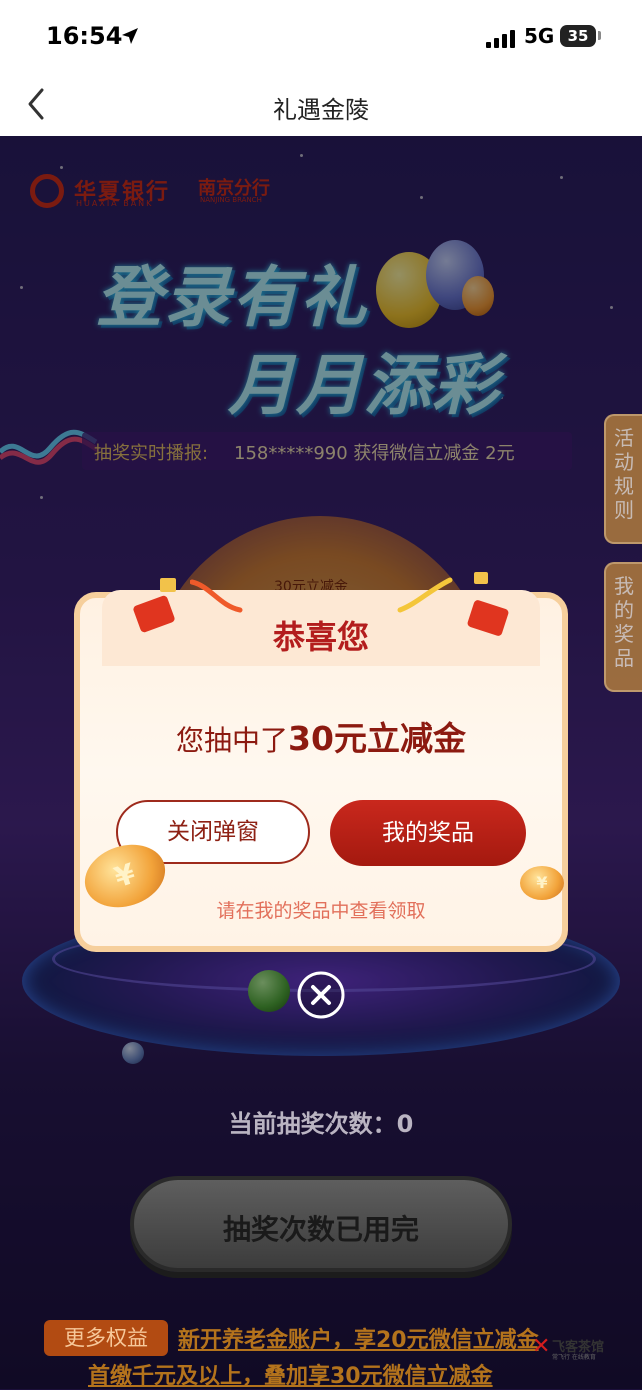 This screenshot has width=642, height=1390. I want to click on more-benefits-badge: 更多权益, so click(106, 1338).